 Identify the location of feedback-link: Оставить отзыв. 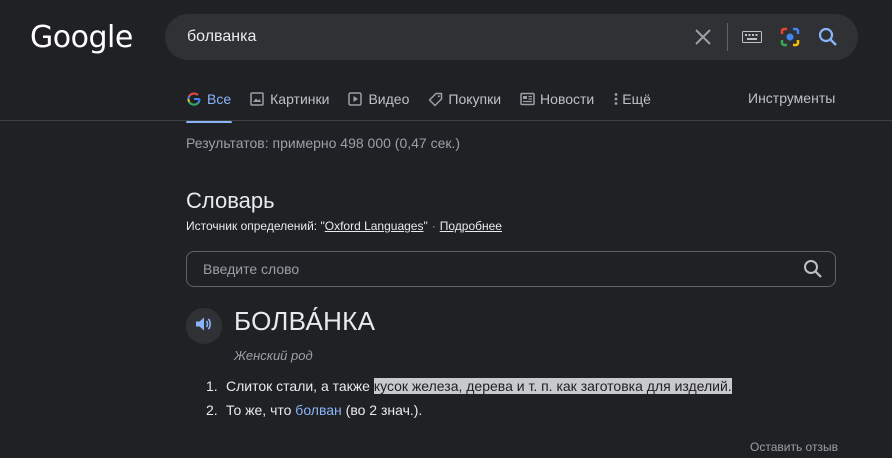
(794, 447).